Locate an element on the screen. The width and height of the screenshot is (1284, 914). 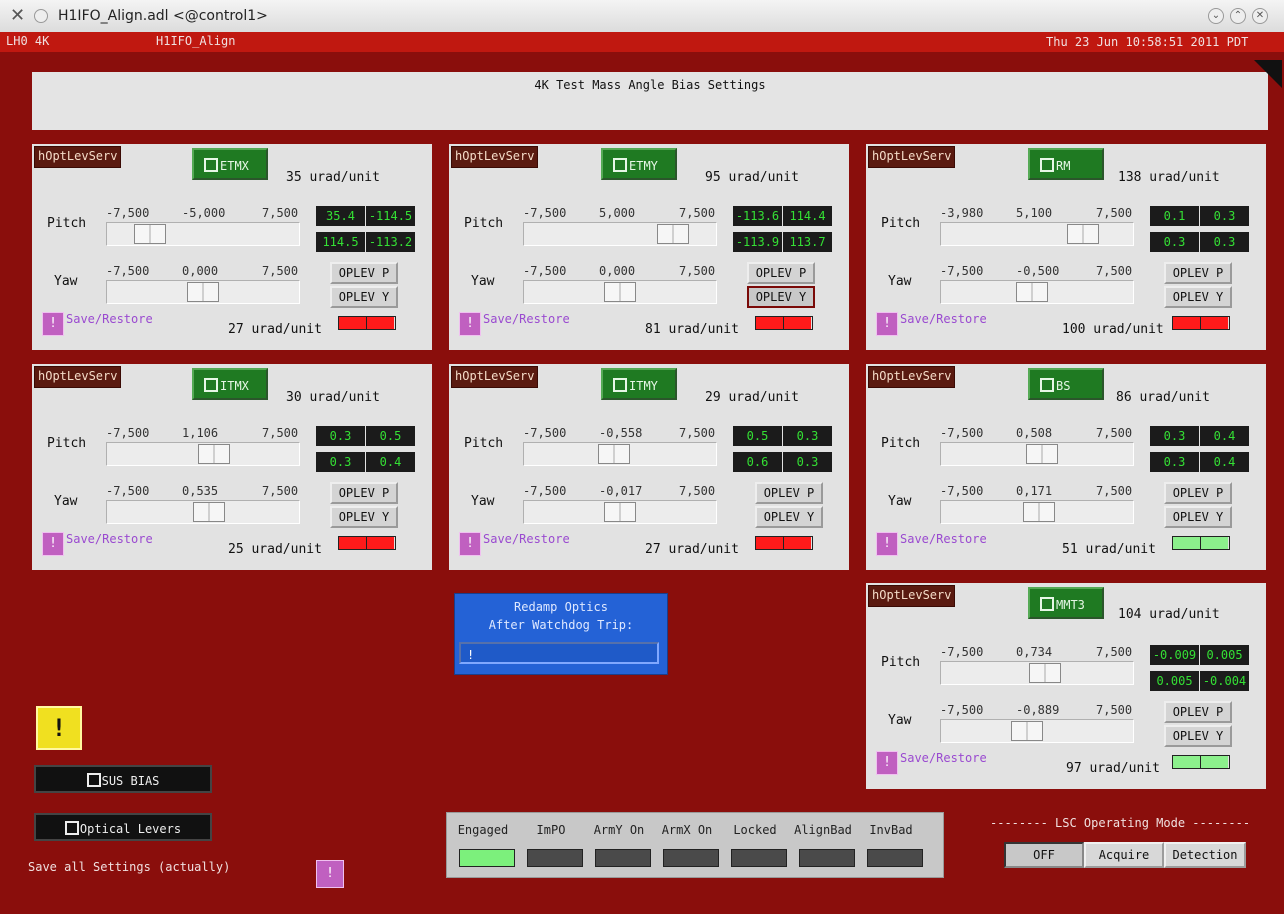
pitch-label: Pitch is located at coordinates (484, 443).